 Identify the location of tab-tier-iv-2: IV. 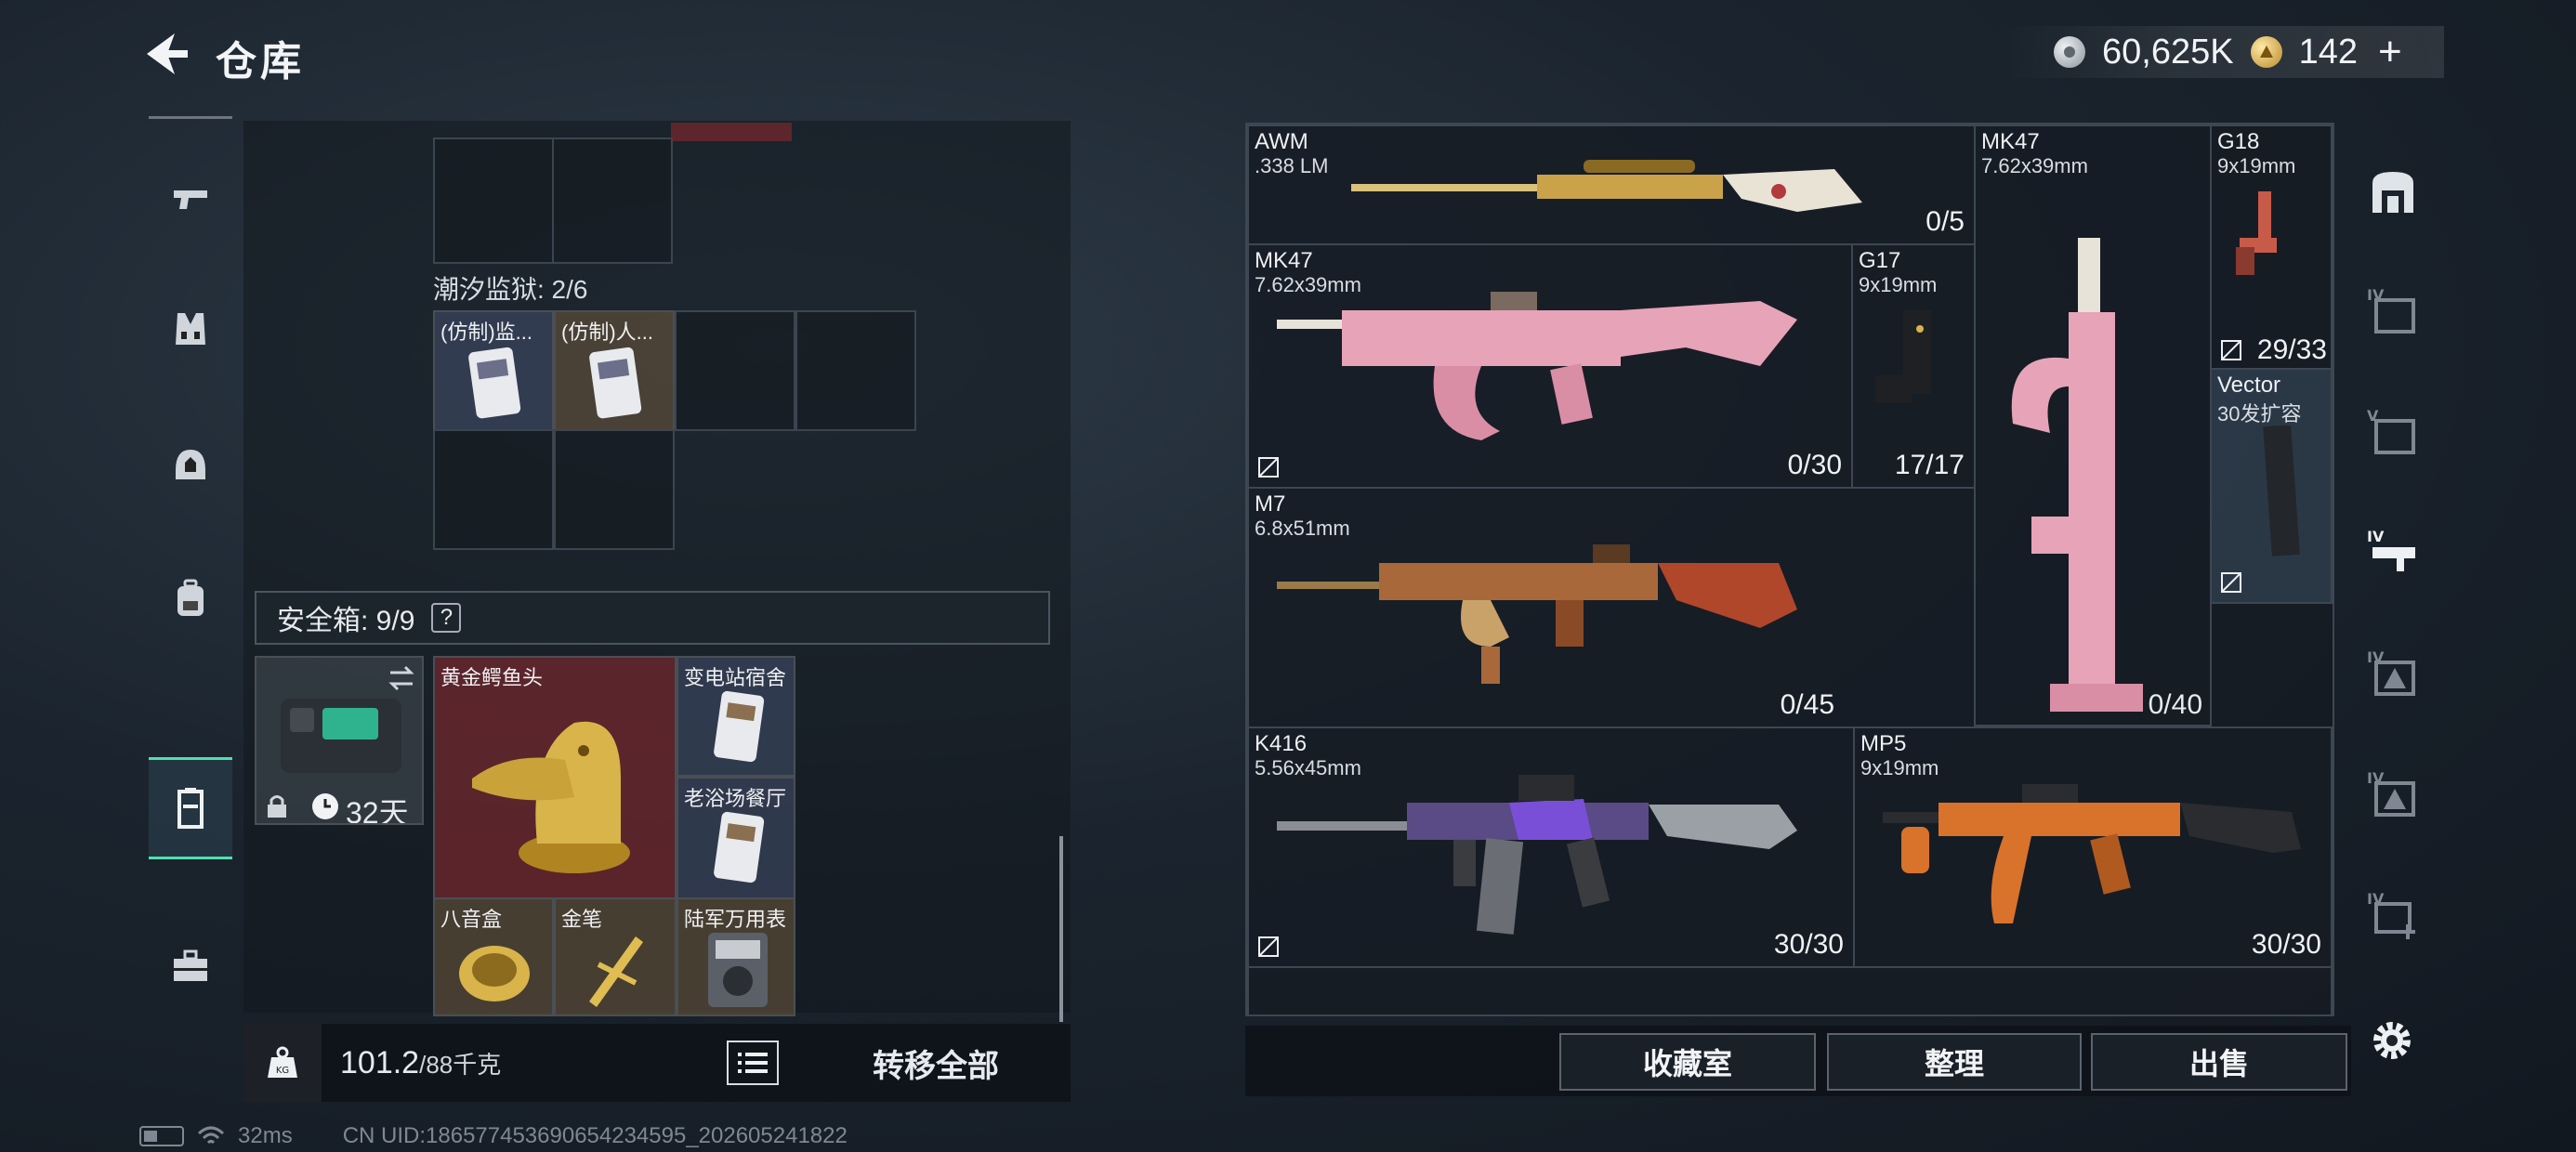
(2393, 553).